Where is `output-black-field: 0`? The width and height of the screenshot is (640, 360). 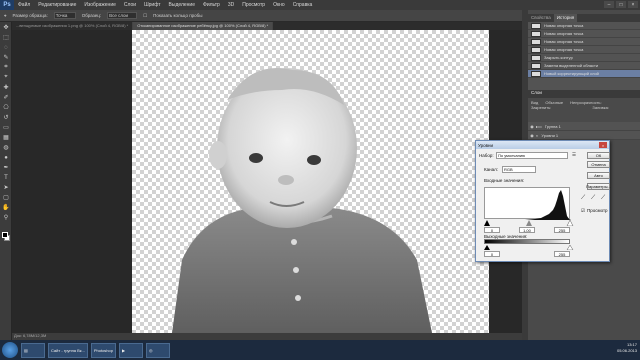
output-black-field: 0 is located at coordinates (492, 254).